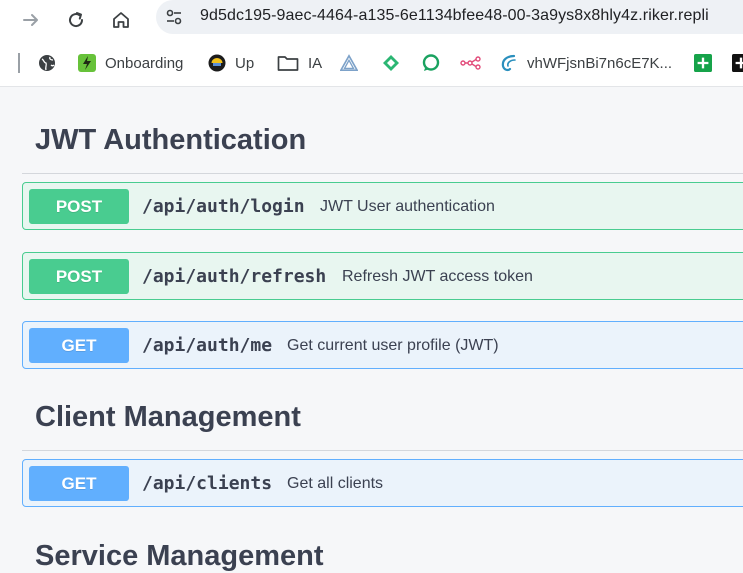  I want to click on bookmark-globe, so click(51, 63).